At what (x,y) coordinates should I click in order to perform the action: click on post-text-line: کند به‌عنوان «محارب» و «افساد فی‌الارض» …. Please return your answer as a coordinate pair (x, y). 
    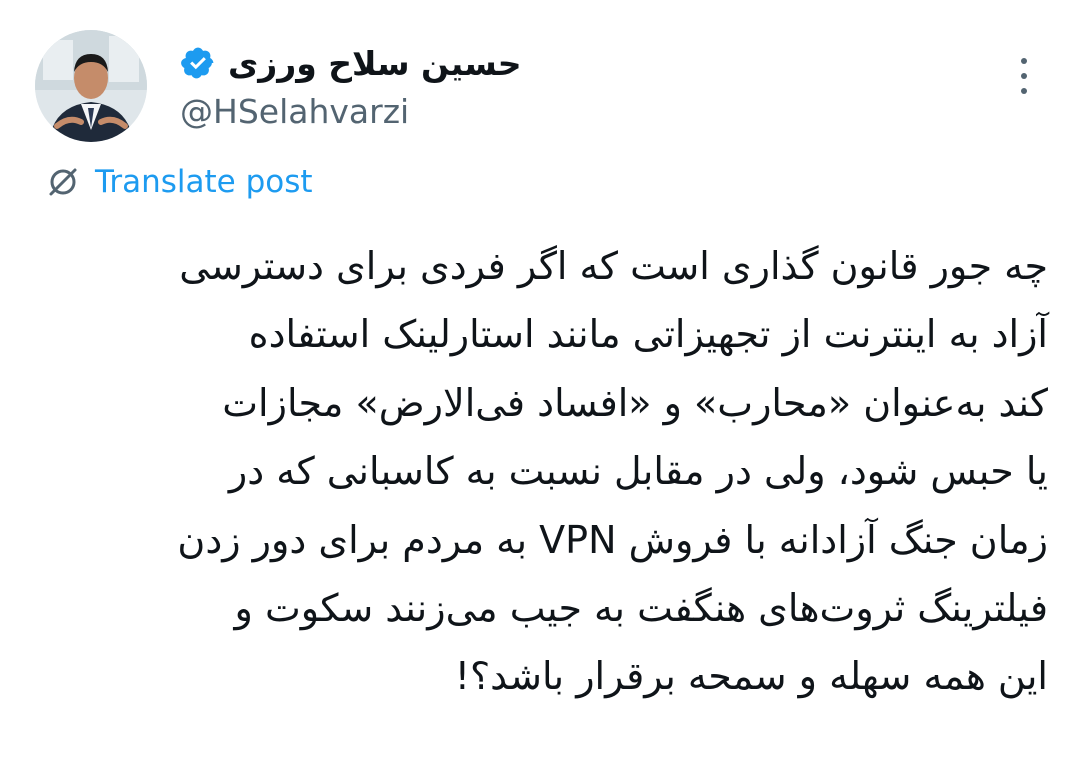
    Looking at the image, I should click on (635, 402).